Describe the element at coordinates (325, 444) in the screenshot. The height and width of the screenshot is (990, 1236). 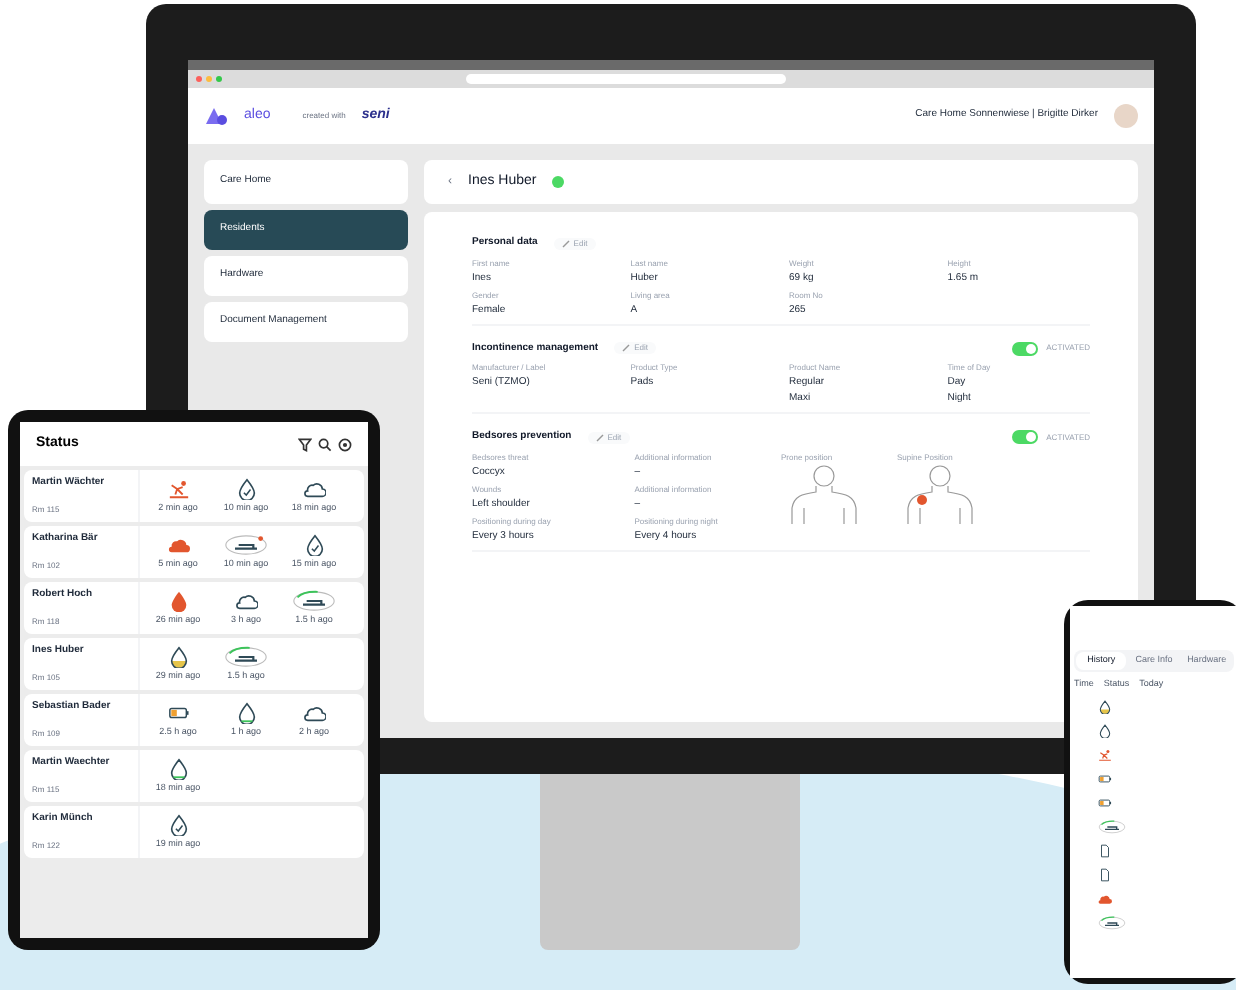
I see `search-icon` at that location.